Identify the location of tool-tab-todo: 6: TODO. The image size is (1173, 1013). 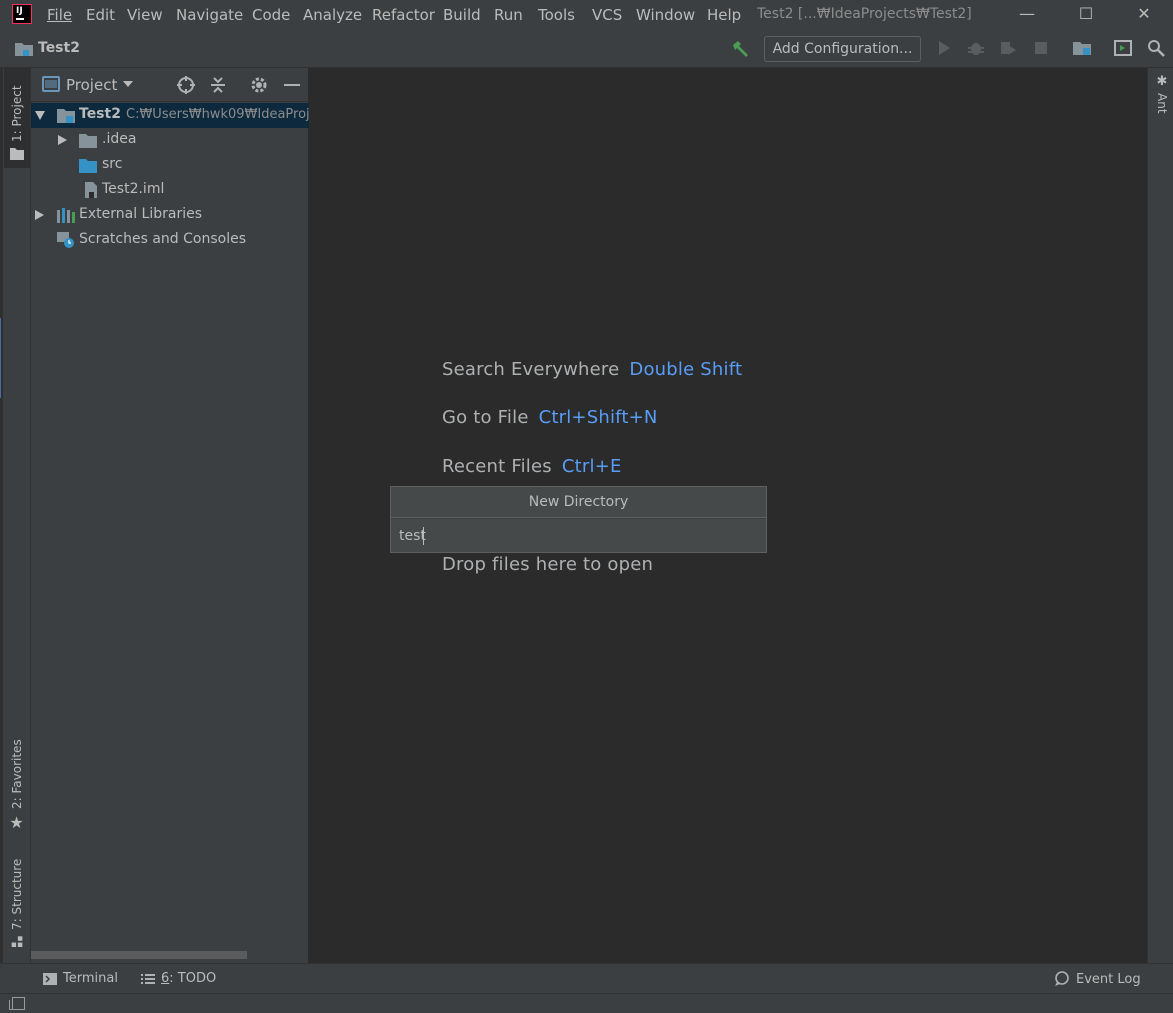
(178, 978).